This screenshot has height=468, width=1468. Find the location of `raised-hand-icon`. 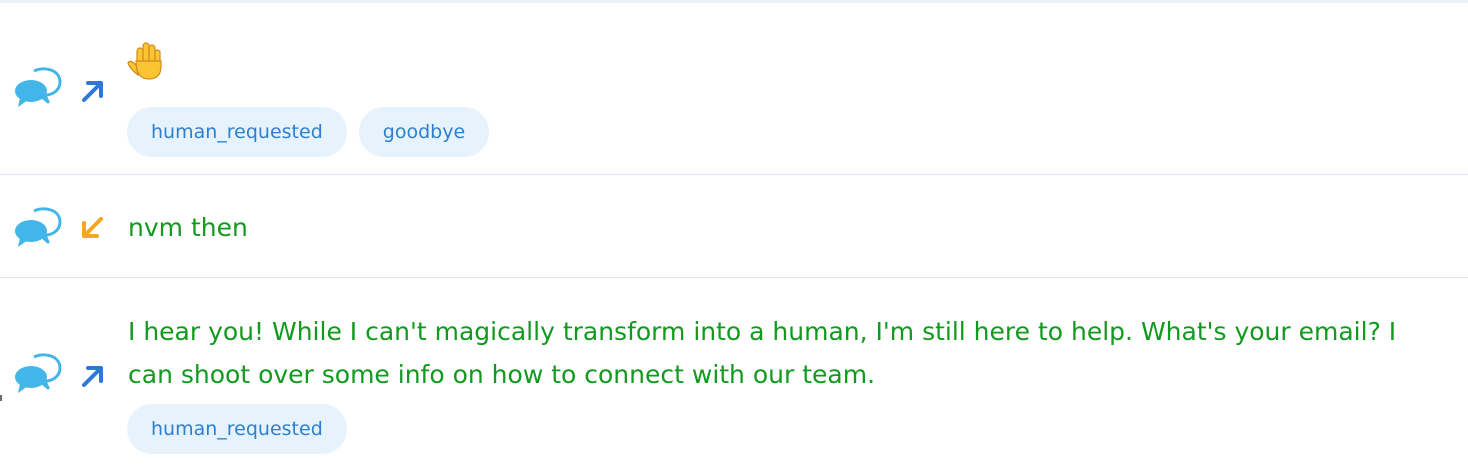

raised-hand-icon is located at coordinates (144, 61).